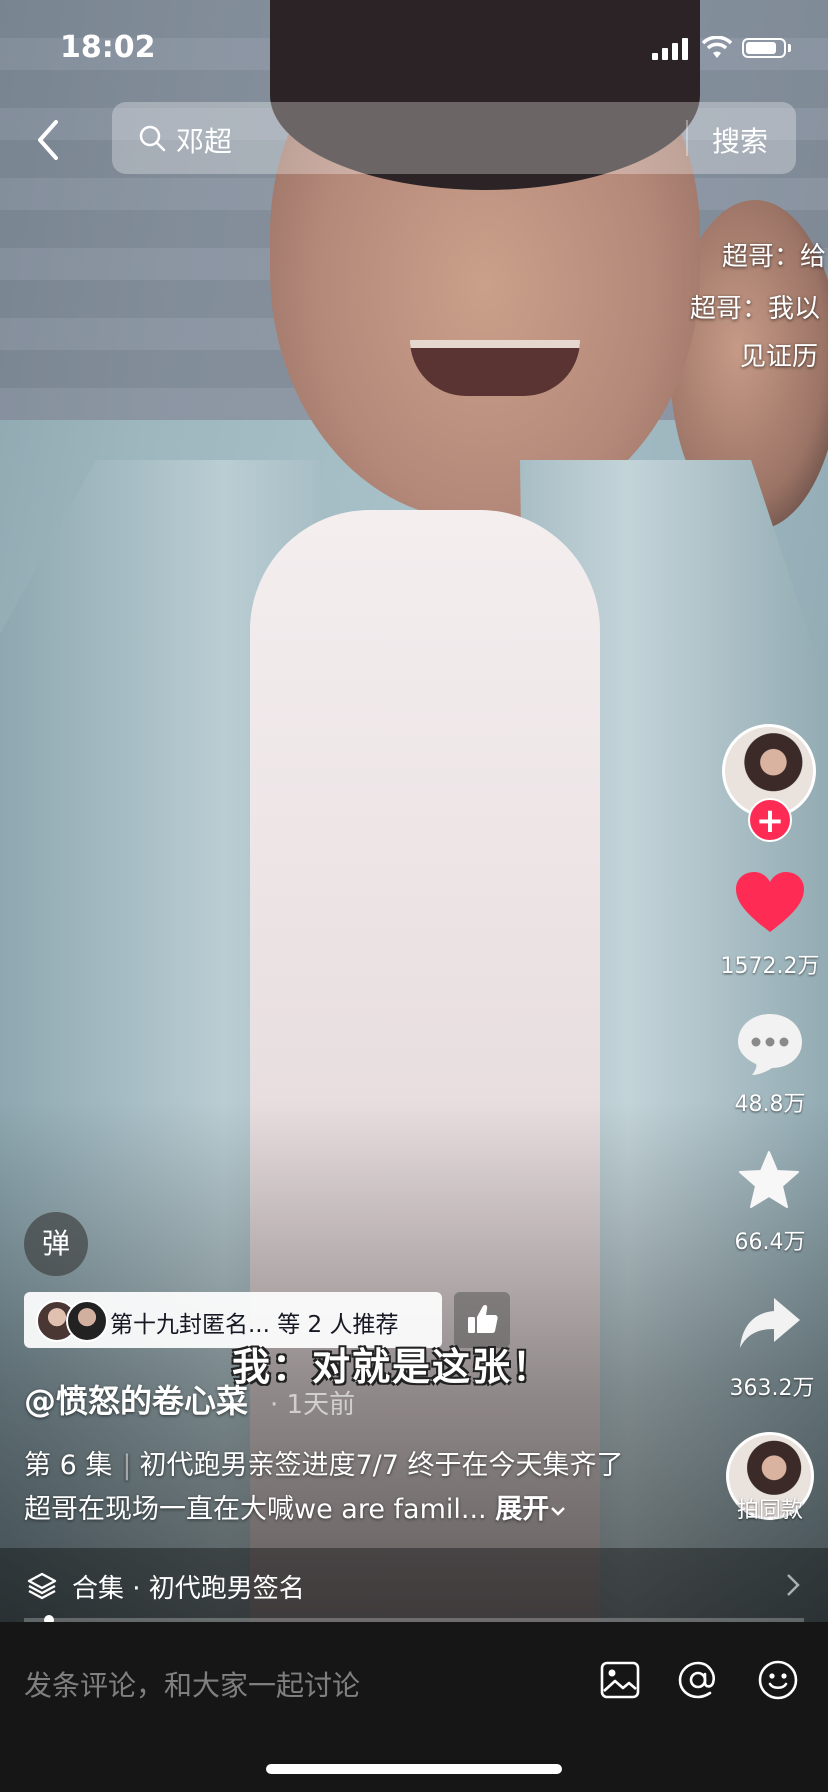  I want to click on share-icon, so click(770, 1323).